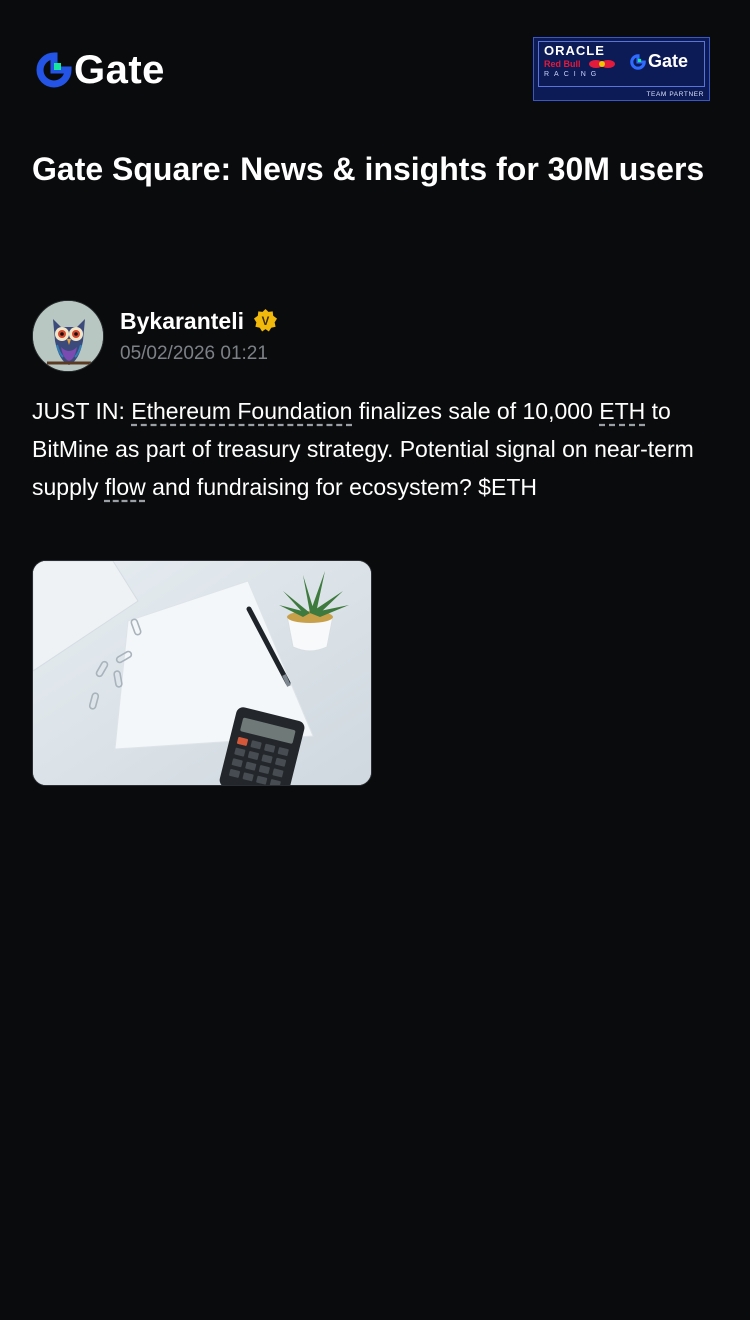  What do you see at coordinates (574, 50) in the screenshot?
I see `oracle-label: ORACLE` at bounding box center [574, 50].